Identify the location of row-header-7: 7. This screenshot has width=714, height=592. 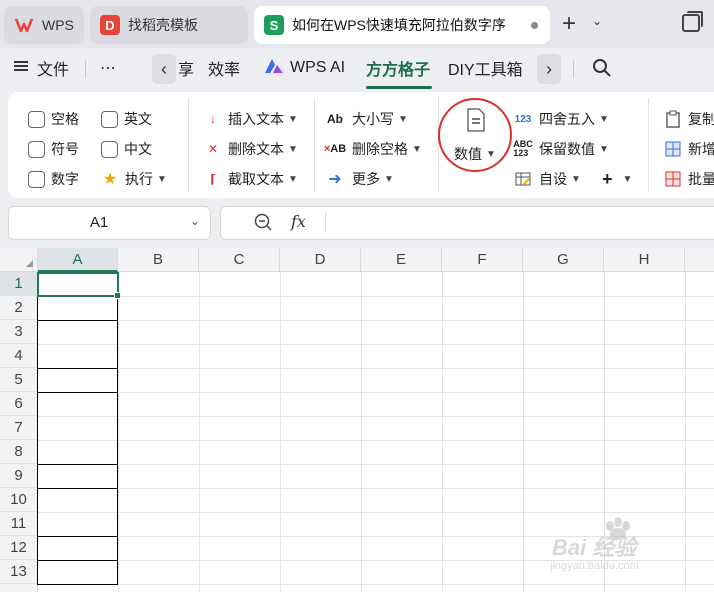
(19, 428).